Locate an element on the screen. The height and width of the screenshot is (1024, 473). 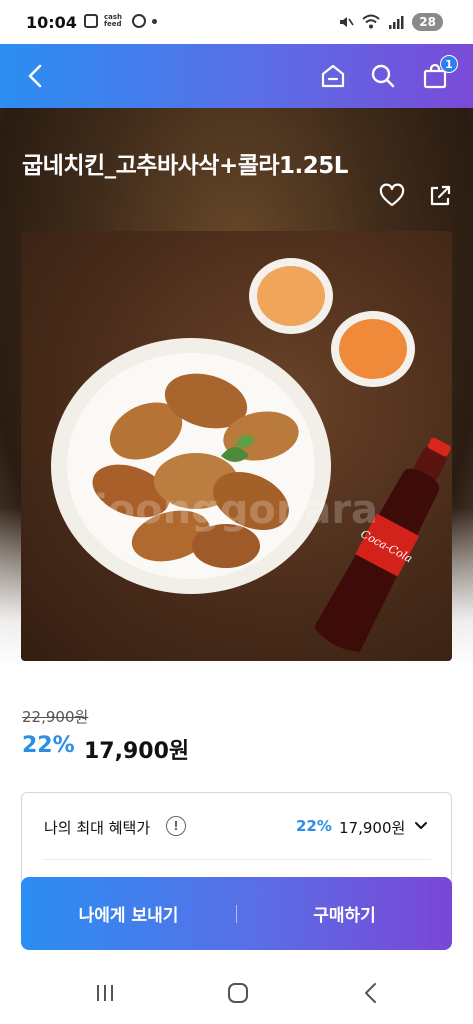
share-icon is located at coordinates (440, 195).